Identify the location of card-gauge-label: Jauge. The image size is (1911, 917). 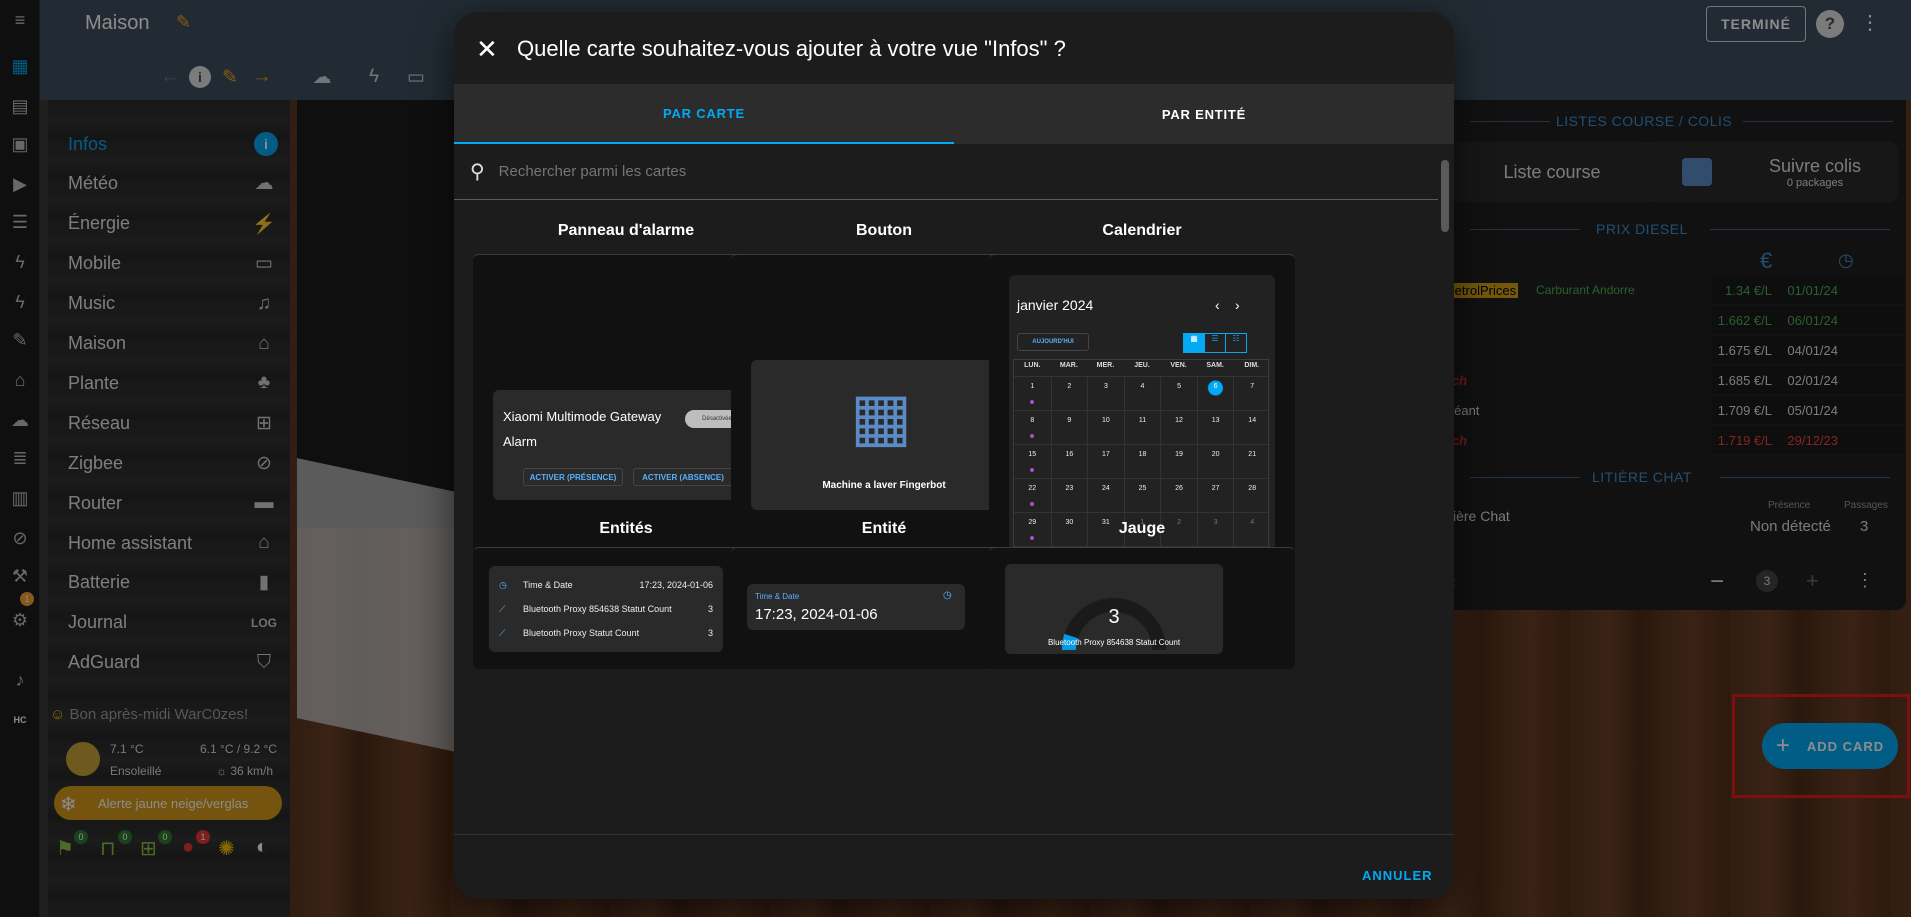
(1142, 528).